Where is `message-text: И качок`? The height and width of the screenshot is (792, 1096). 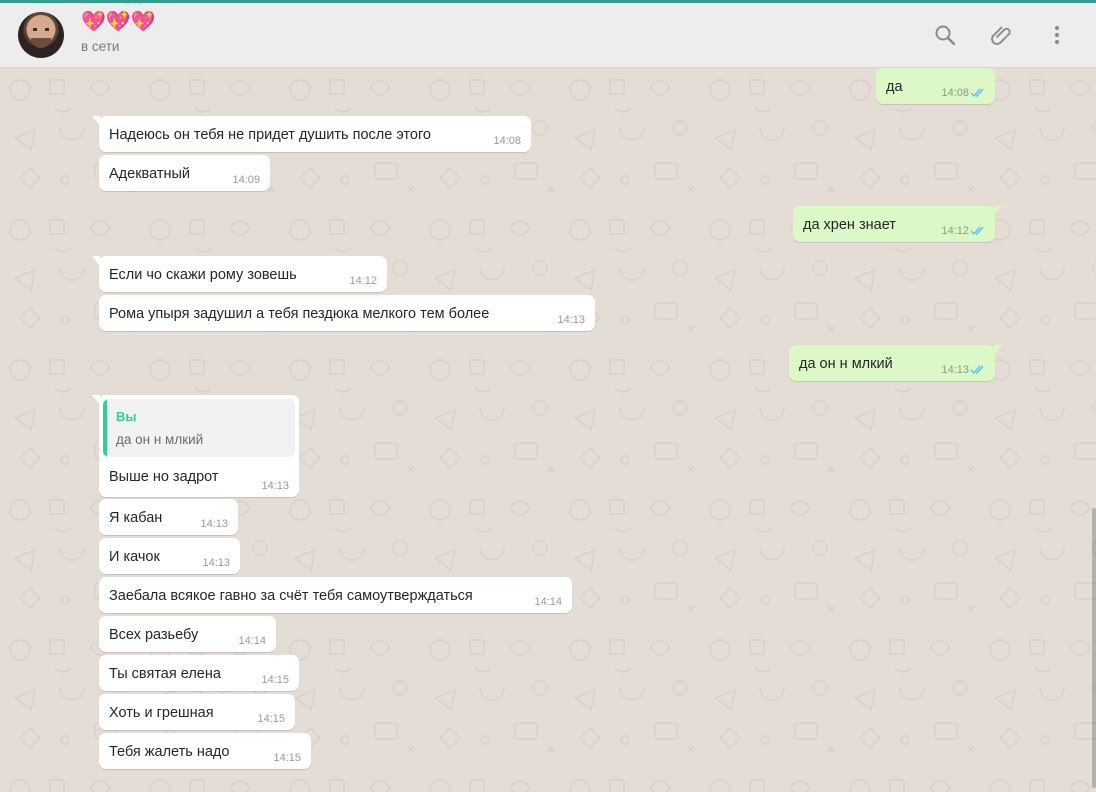 message-text: И качок is located at coordinates (134, 557).